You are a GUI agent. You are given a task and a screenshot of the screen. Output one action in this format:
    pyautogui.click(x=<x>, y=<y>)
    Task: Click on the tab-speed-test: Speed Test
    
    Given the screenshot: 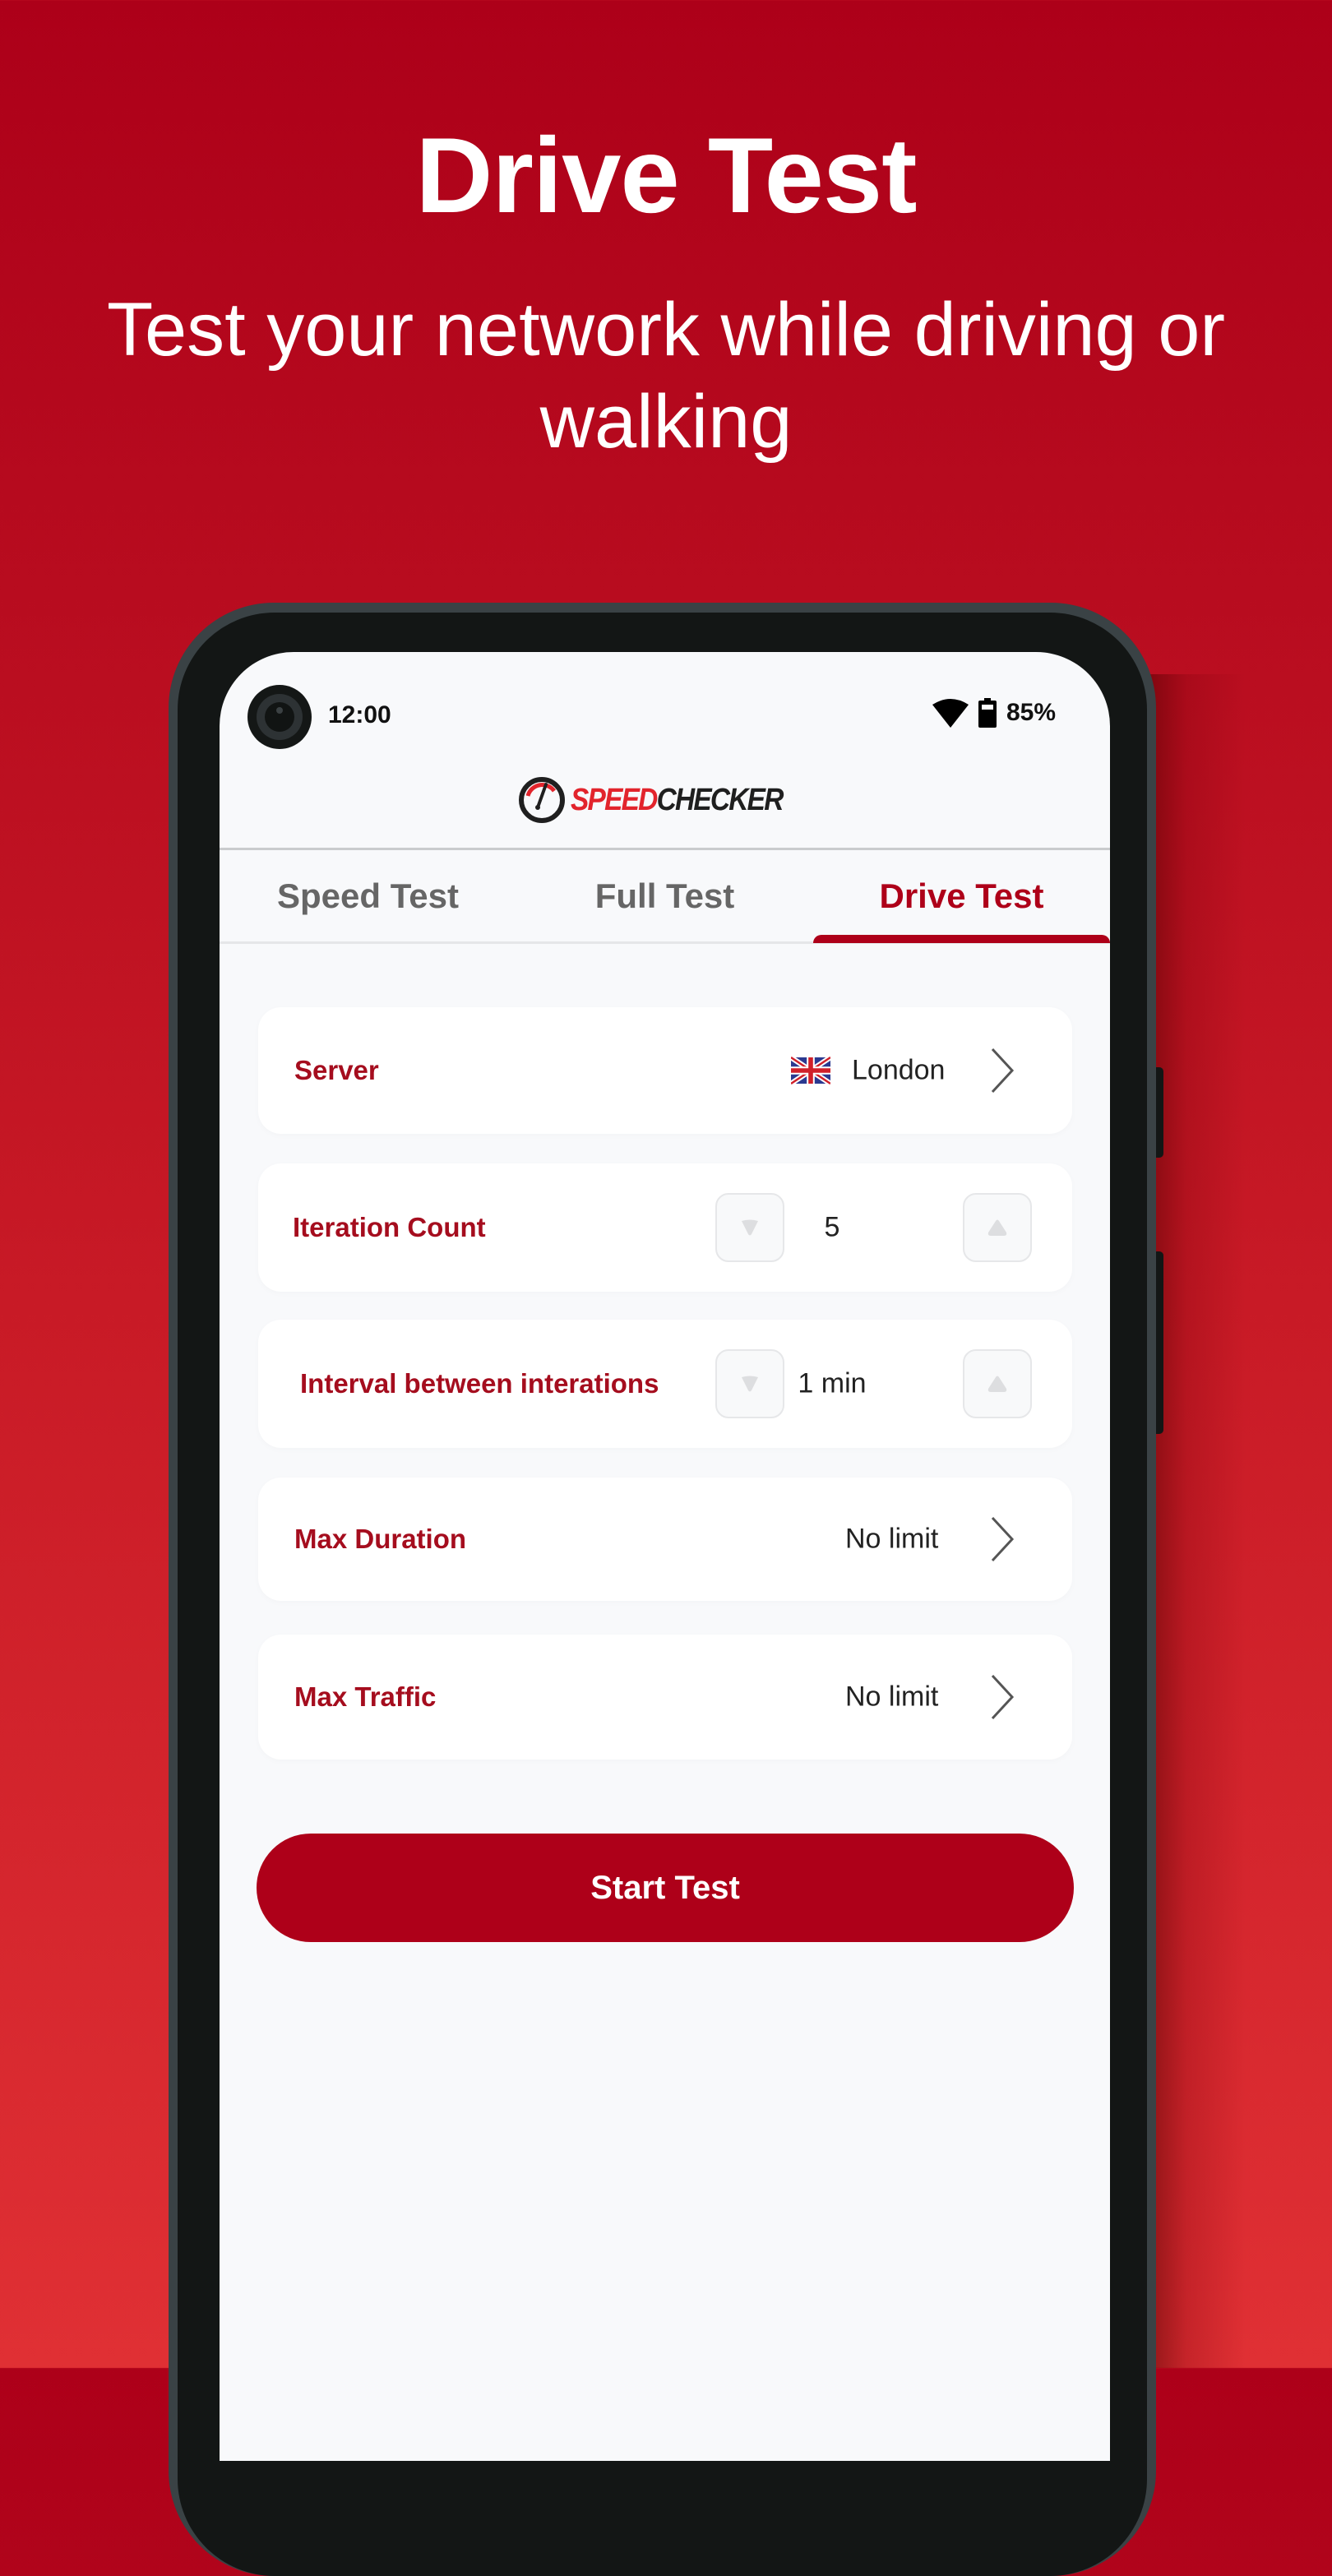 What is the action you would take?
    pyautogui.click(x=368, y=896)
    